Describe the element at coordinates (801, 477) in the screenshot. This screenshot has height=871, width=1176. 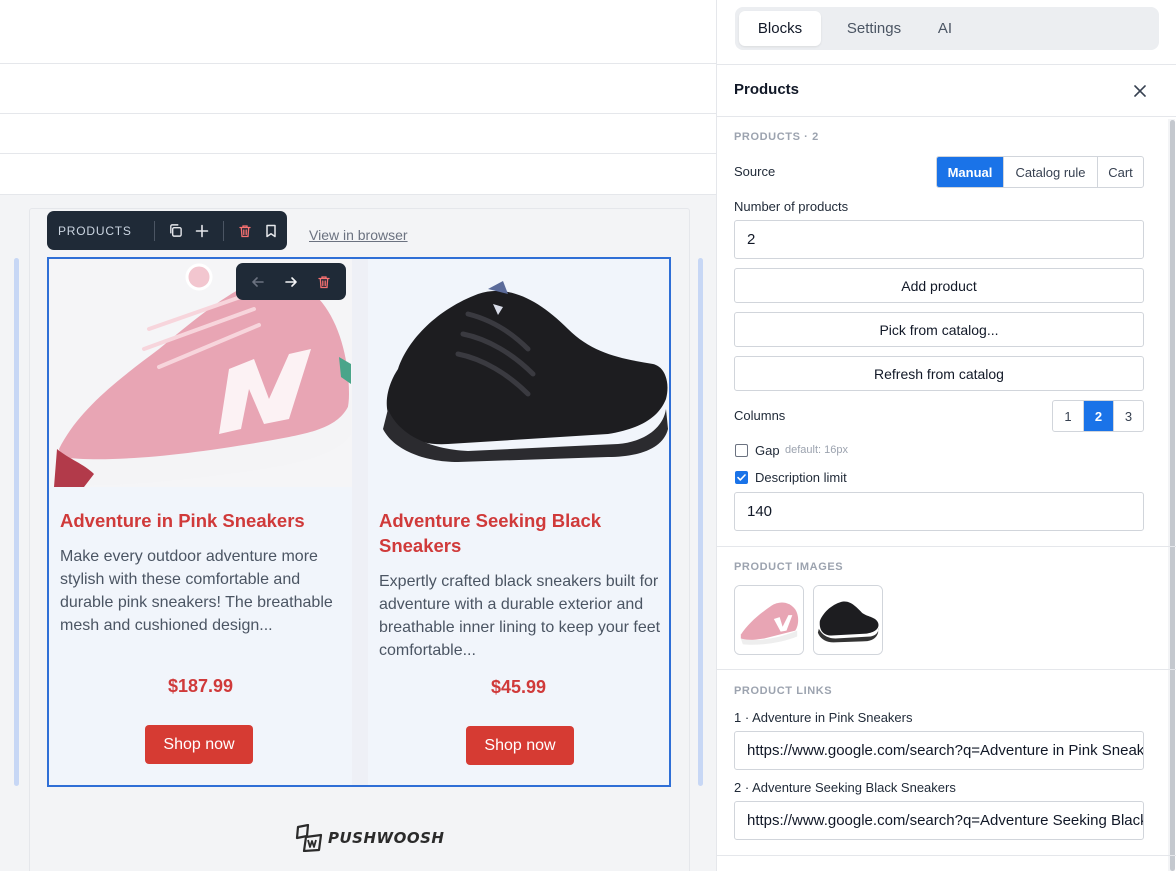
I see `description-limit-label: Description limit` at that location.